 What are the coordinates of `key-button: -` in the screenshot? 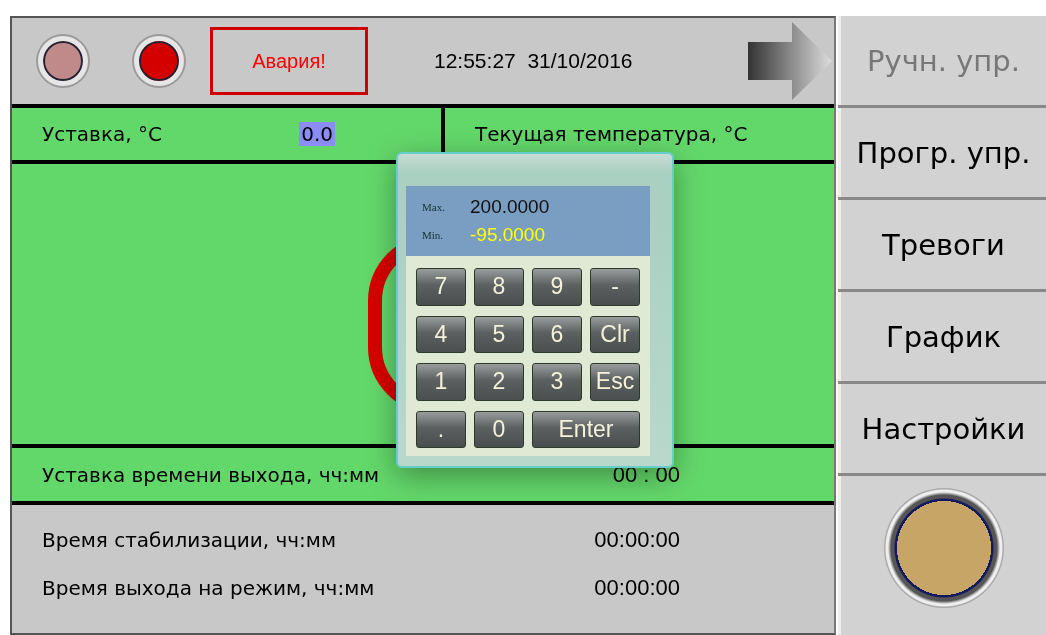 It's located at (615, 287).